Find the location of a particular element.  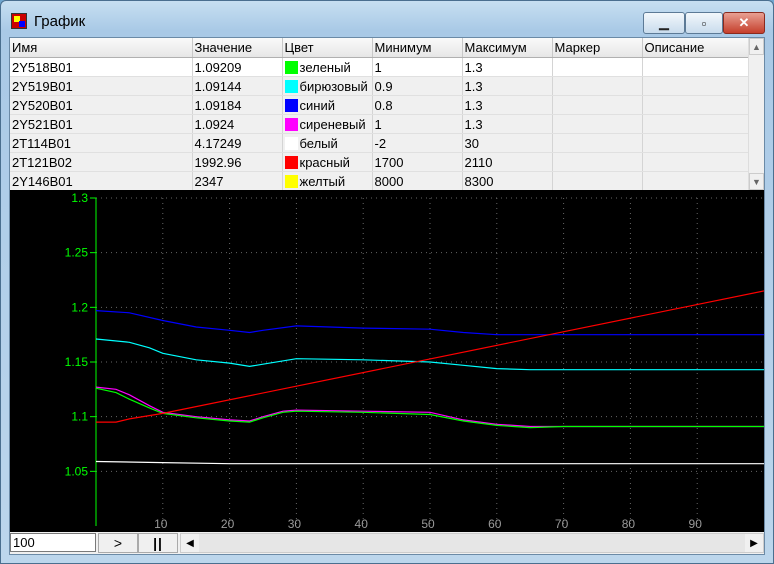

cell-color: желтый is located at coordinates (327, 180).